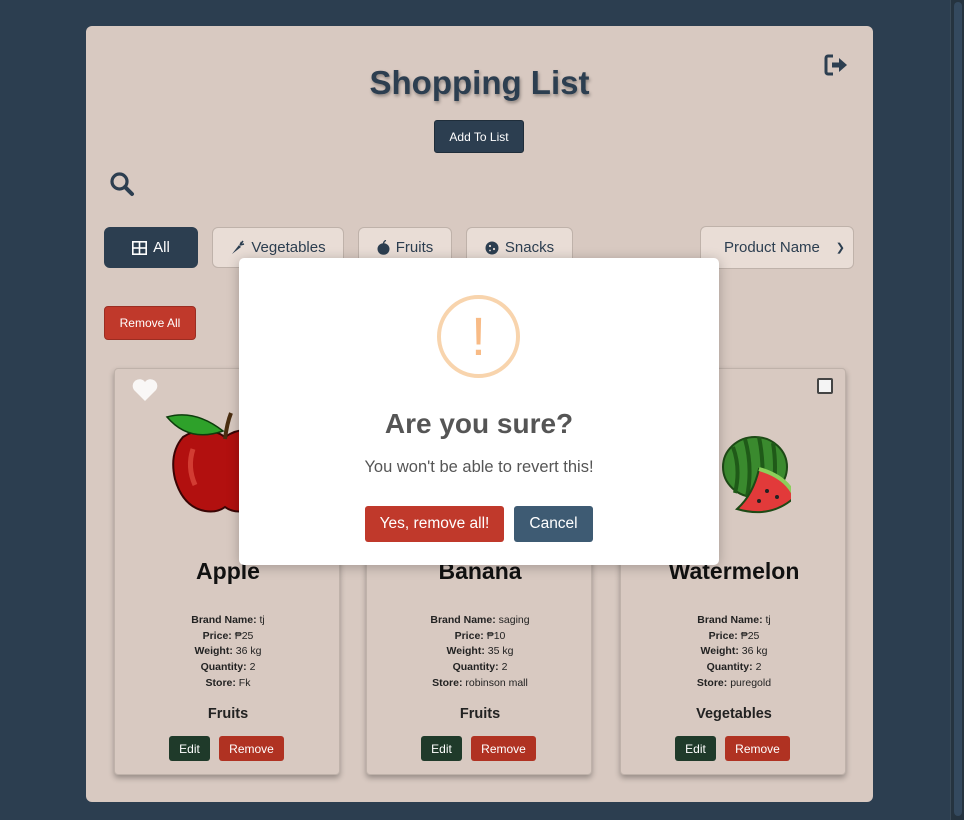  What do you see at coordinates (478, 336) in the screenshot?
I see `warning-icon: !` at bounding box center [478, 336].